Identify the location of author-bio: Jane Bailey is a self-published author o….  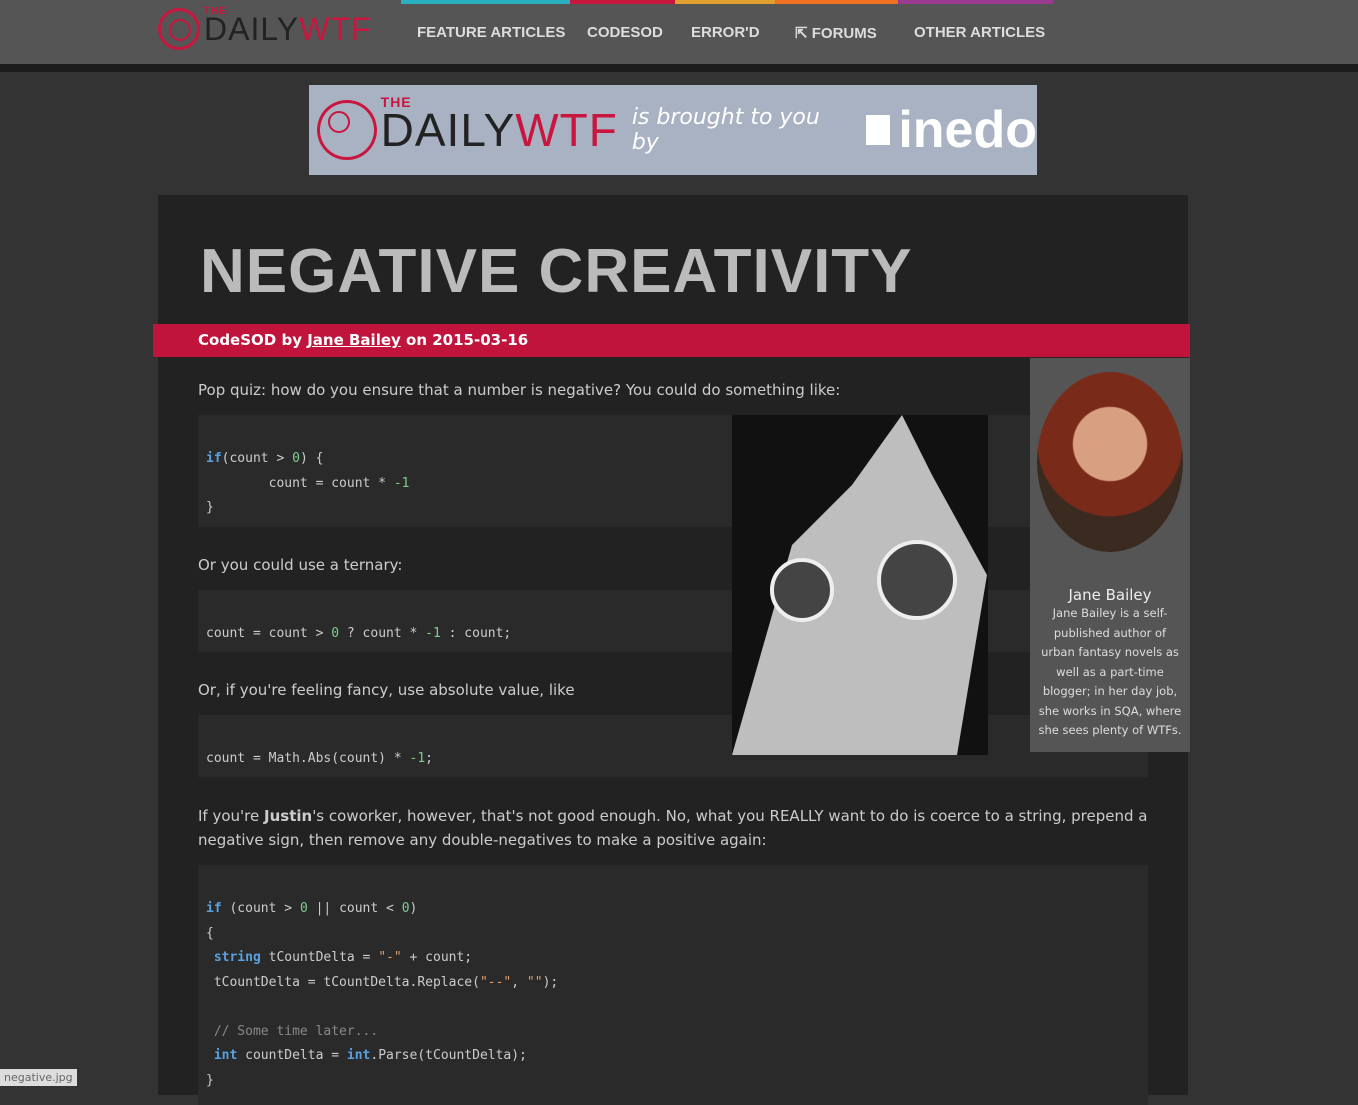
(1110, 671).